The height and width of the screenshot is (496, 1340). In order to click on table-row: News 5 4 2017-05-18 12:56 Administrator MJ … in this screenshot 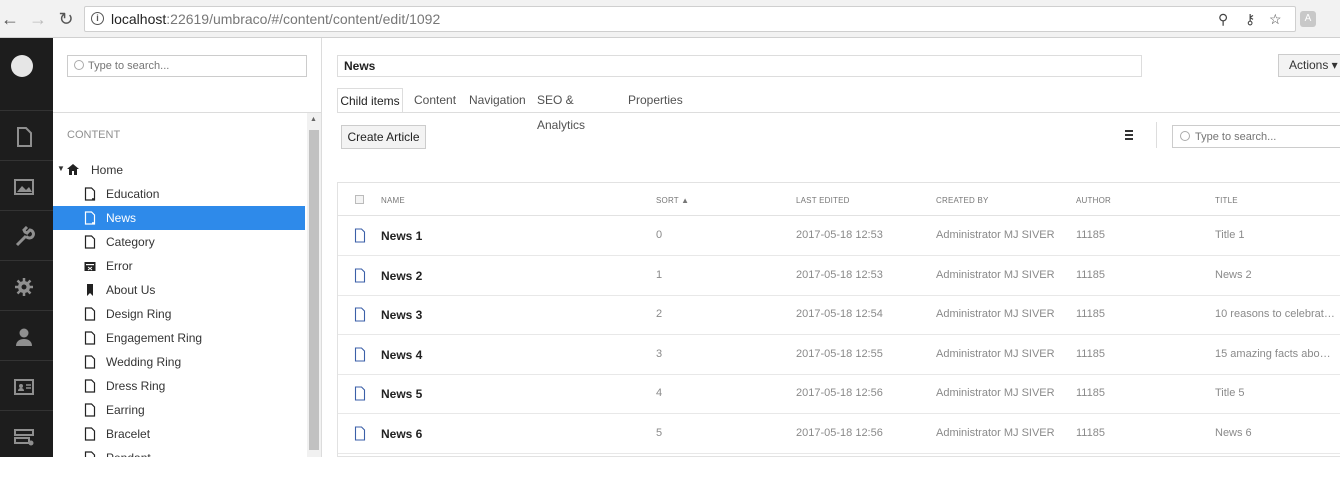, I will do `click(839, 394)`.